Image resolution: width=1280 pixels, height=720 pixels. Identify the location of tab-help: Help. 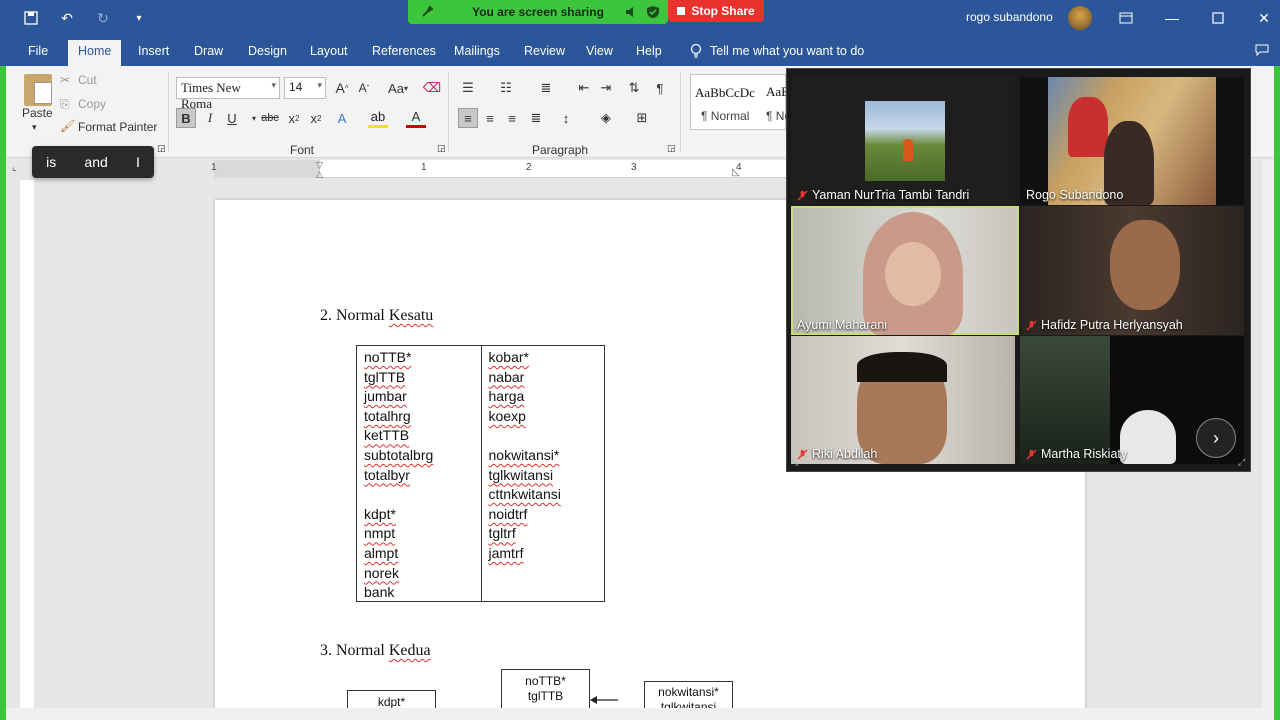
(649, 54).